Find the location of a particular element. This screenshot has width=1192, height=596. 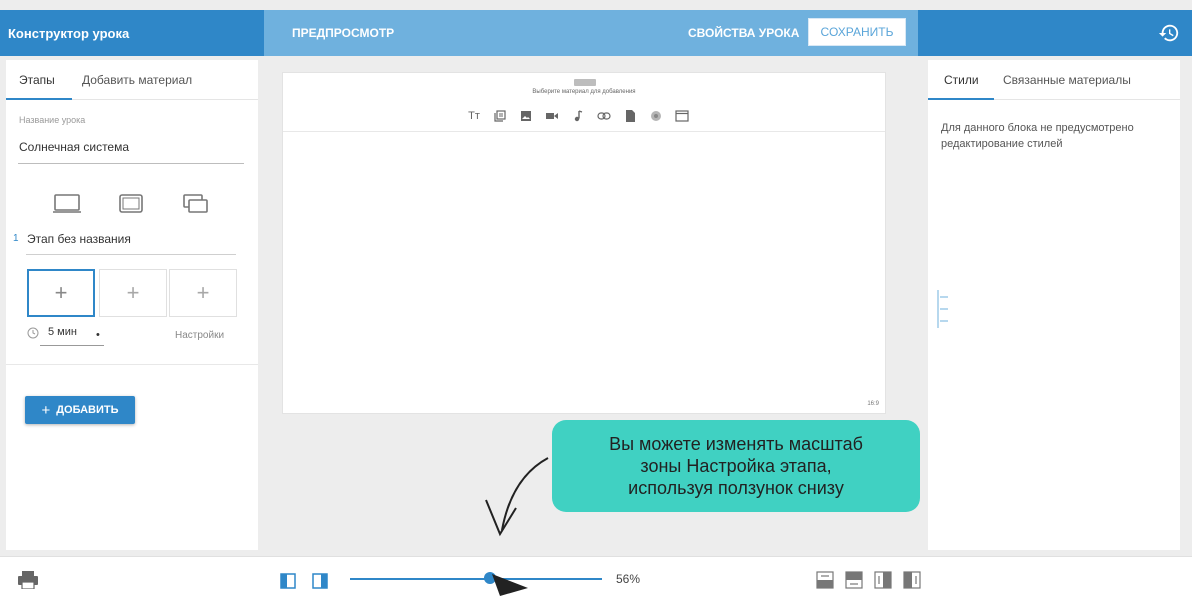

layout-right-icon is located at coordinates (883, 580).